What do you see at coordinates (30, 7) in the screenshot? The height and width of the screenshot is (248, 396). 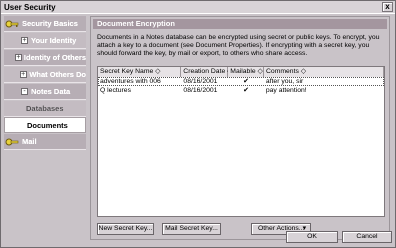 I see `window-title: User Security` at bounding box center [30, 7].